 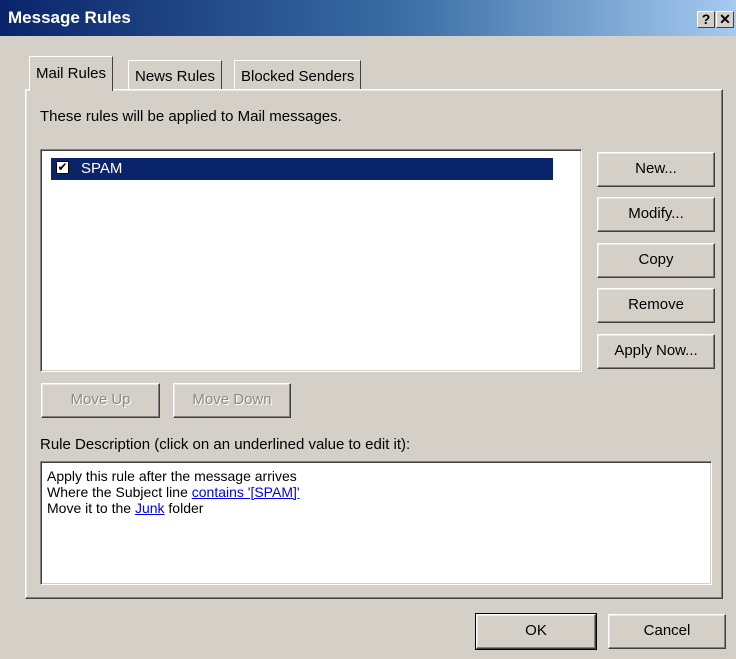 I want to click on subject-contains-link: contains '[SPAM]', so click(x=246, y=492).